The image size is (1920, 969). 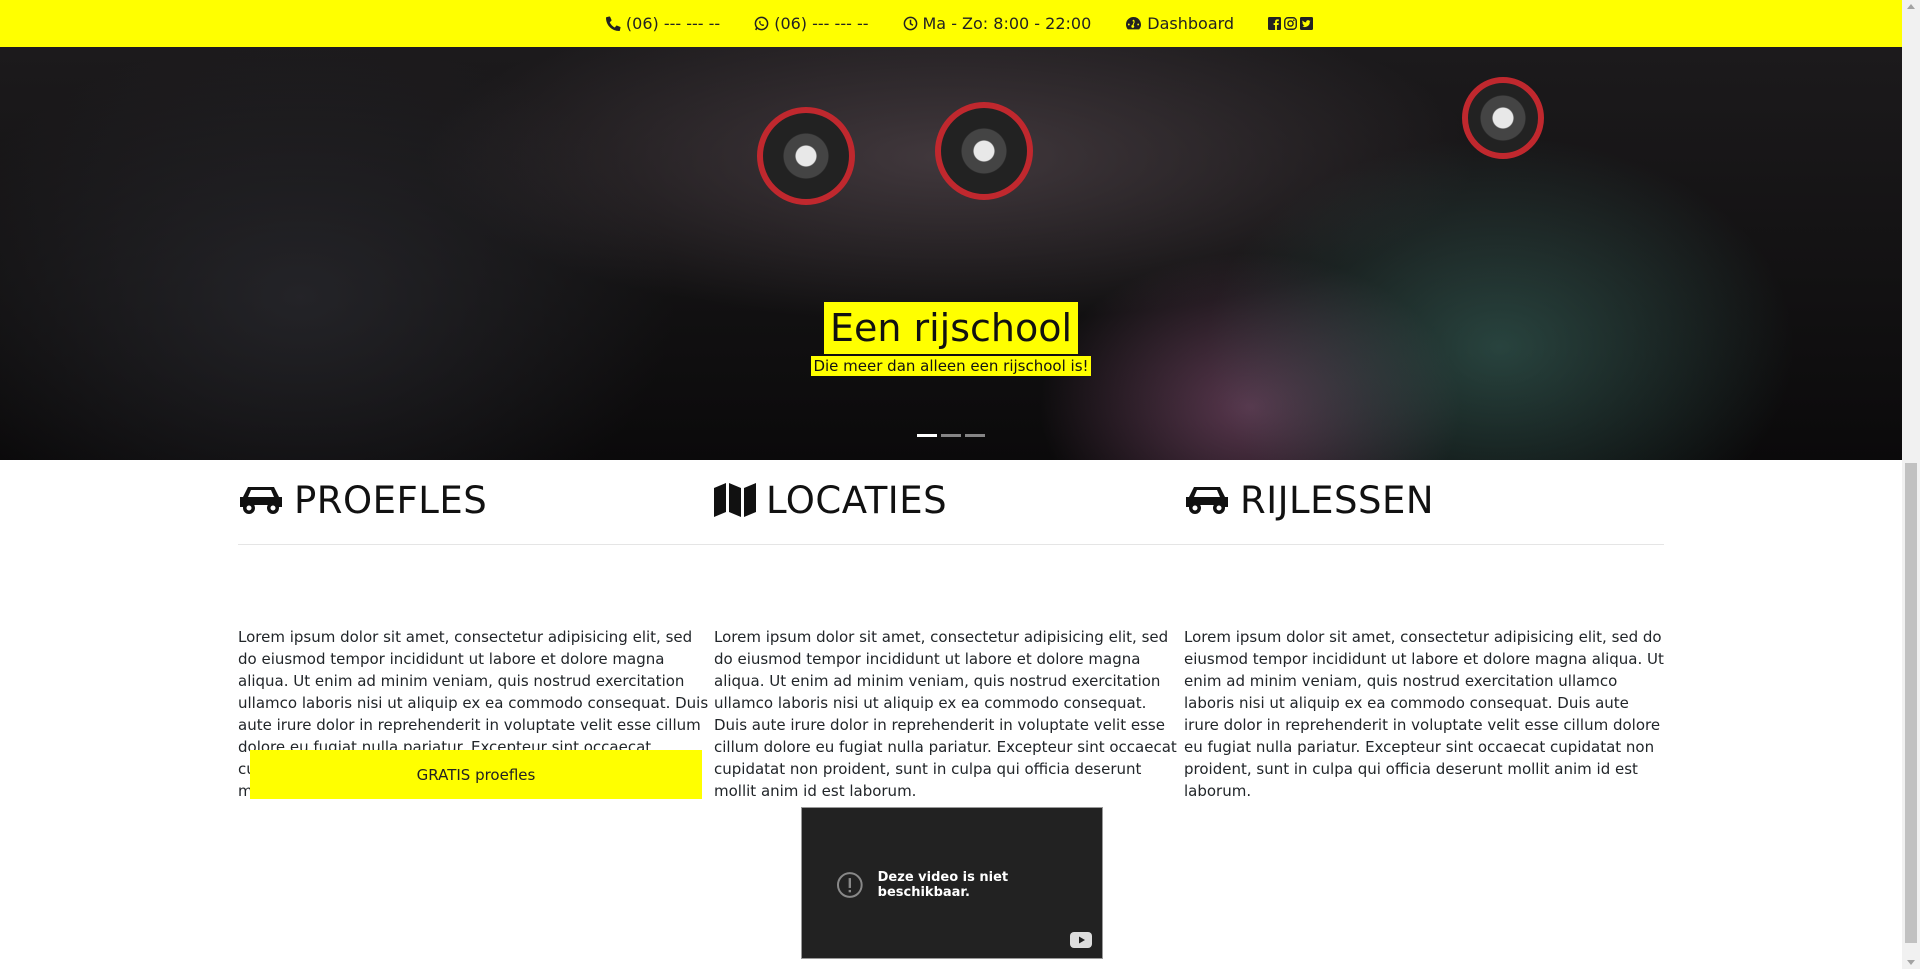 What do you see at coordinates (1307, 23) in the screenshot?
I see `twitter-icon` at bounding box center [1307, 23].